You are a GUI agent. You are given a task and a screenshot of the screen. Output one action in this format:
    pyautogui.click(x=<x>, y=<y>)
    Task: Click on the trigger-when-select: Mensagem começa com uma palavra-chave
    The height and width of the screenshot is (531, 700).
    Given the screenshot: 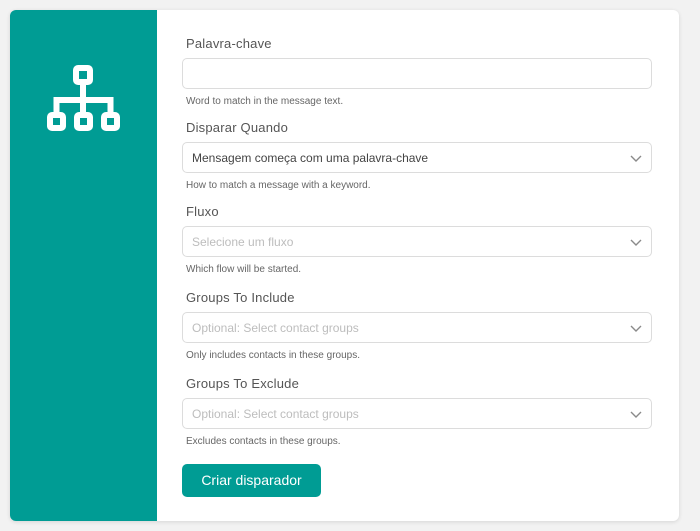 What is the action you would take?
    pyautogui.click(x=417, y=157)
    